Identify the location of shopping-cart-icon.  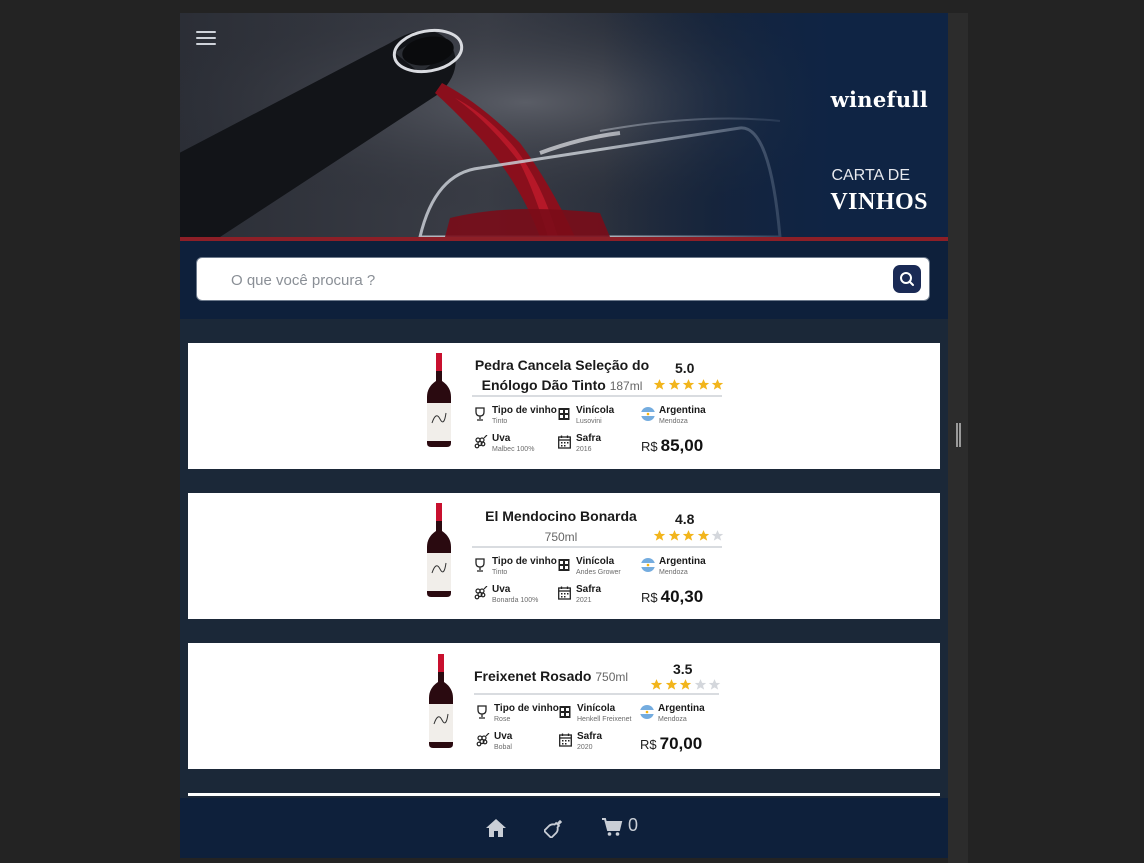
(612, 827).